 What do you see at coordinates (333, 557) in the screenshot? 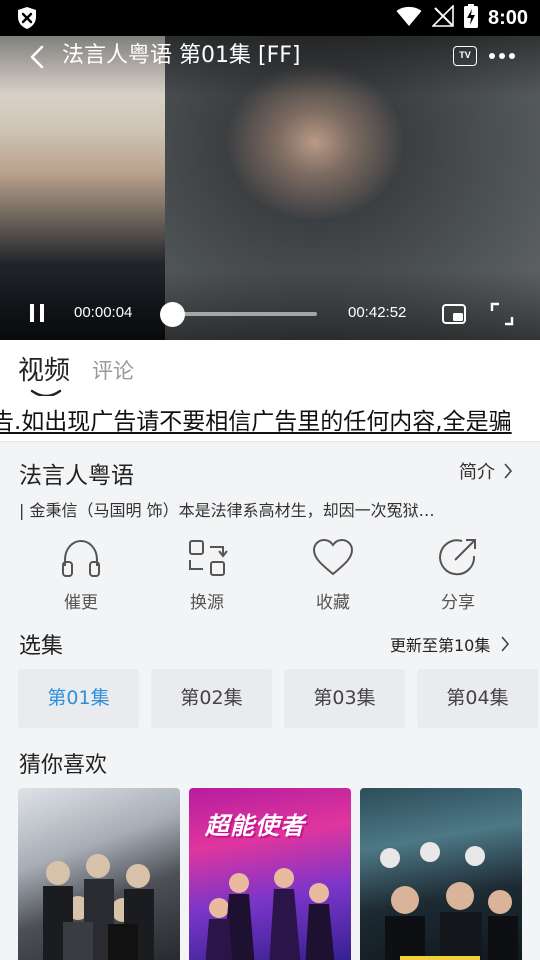
I see `heart-icon` at bounding box center [333, 557].